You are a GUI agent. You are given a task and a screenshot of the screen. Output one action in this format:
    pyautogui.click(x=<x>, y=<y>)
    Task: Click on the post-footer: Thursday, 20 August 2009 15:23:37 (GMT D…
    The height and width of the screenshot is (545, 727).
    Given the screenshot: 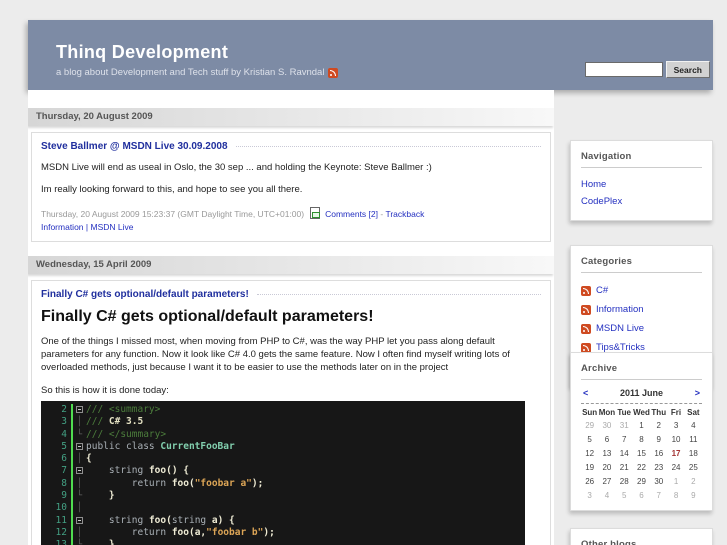 What is the action you would take?
    pyautogui.click(x=291, y=220)
    